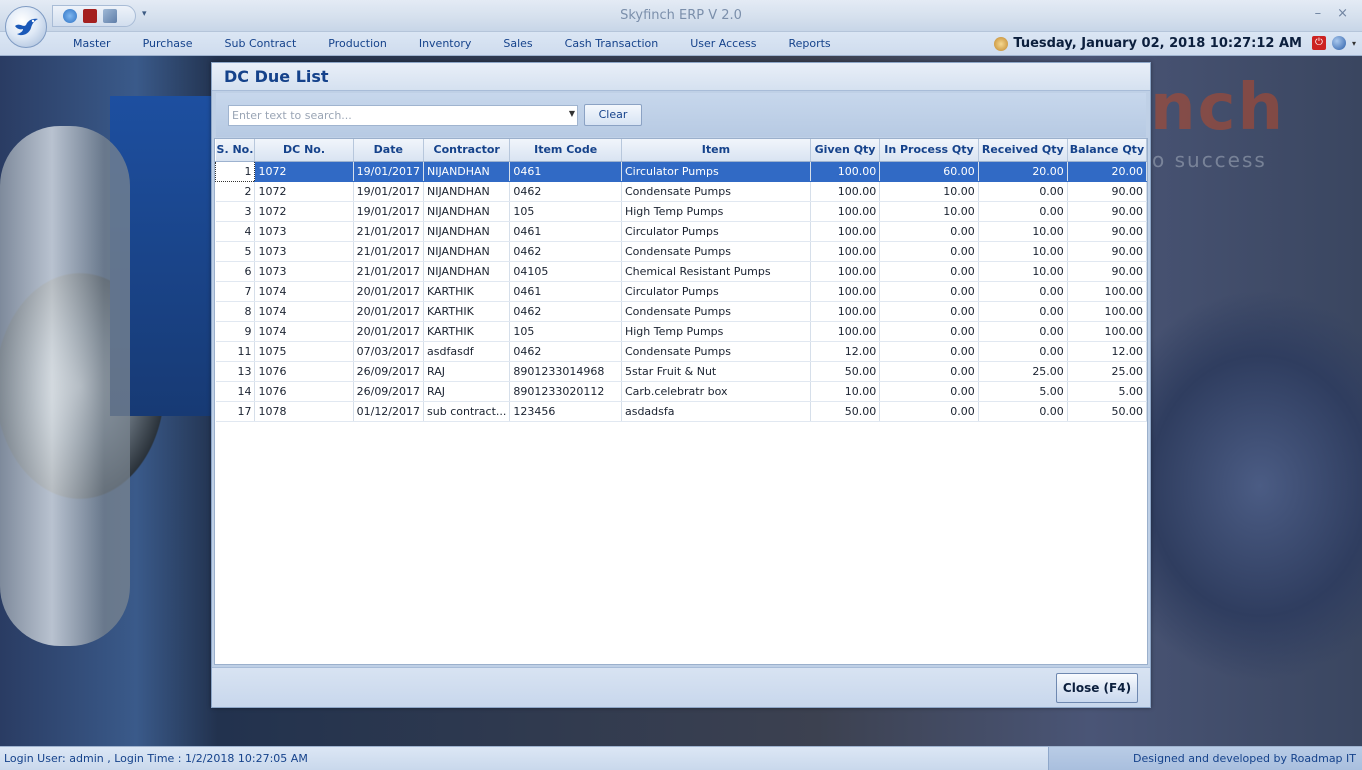 This screenshot has height=770, width=1362. What do you see at coordinates (92, 44) in the screenshot?
I see `menu-item-master: Master` at bounding box center [92, 44].